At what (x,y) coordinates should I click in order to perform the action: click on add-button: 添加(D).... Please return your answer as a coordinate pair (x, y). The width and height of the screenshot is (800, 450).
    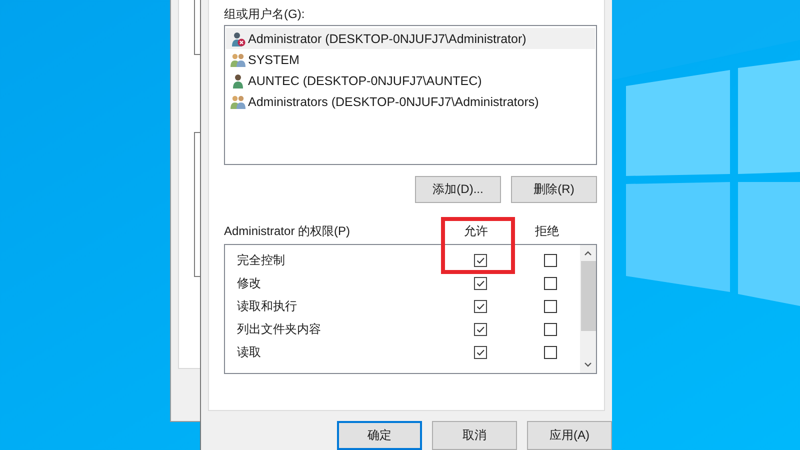
    Looking at the image, I should click on (458, 189).